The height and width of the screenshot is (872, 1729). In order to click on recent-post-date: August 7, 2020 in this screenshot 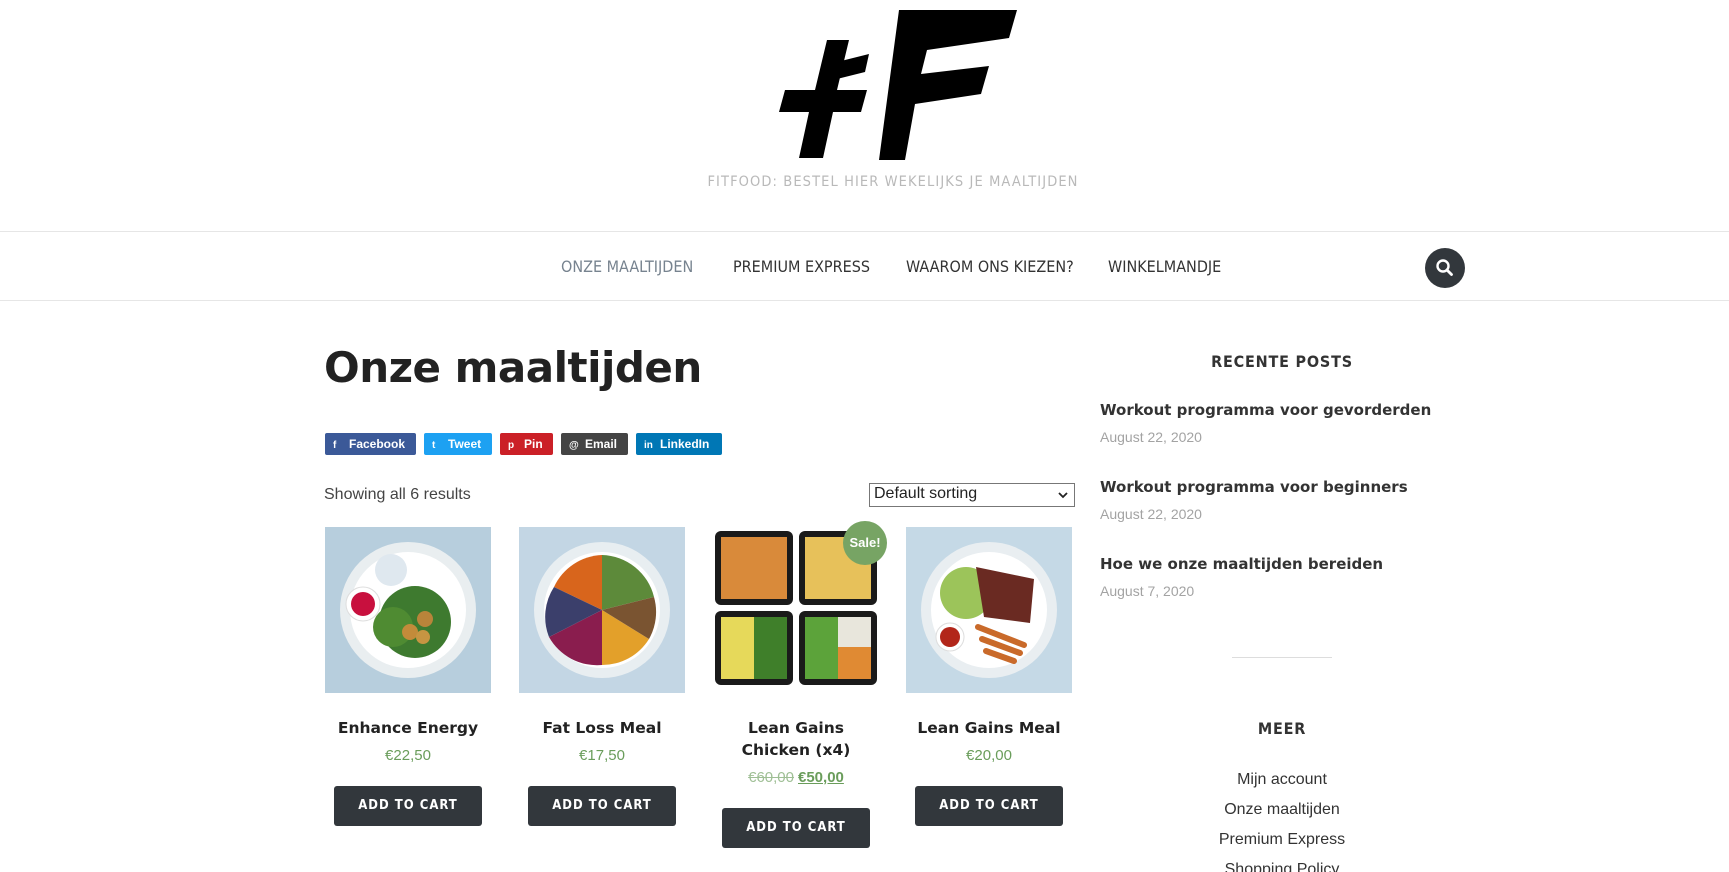, I will do `click(1147, 591)`.